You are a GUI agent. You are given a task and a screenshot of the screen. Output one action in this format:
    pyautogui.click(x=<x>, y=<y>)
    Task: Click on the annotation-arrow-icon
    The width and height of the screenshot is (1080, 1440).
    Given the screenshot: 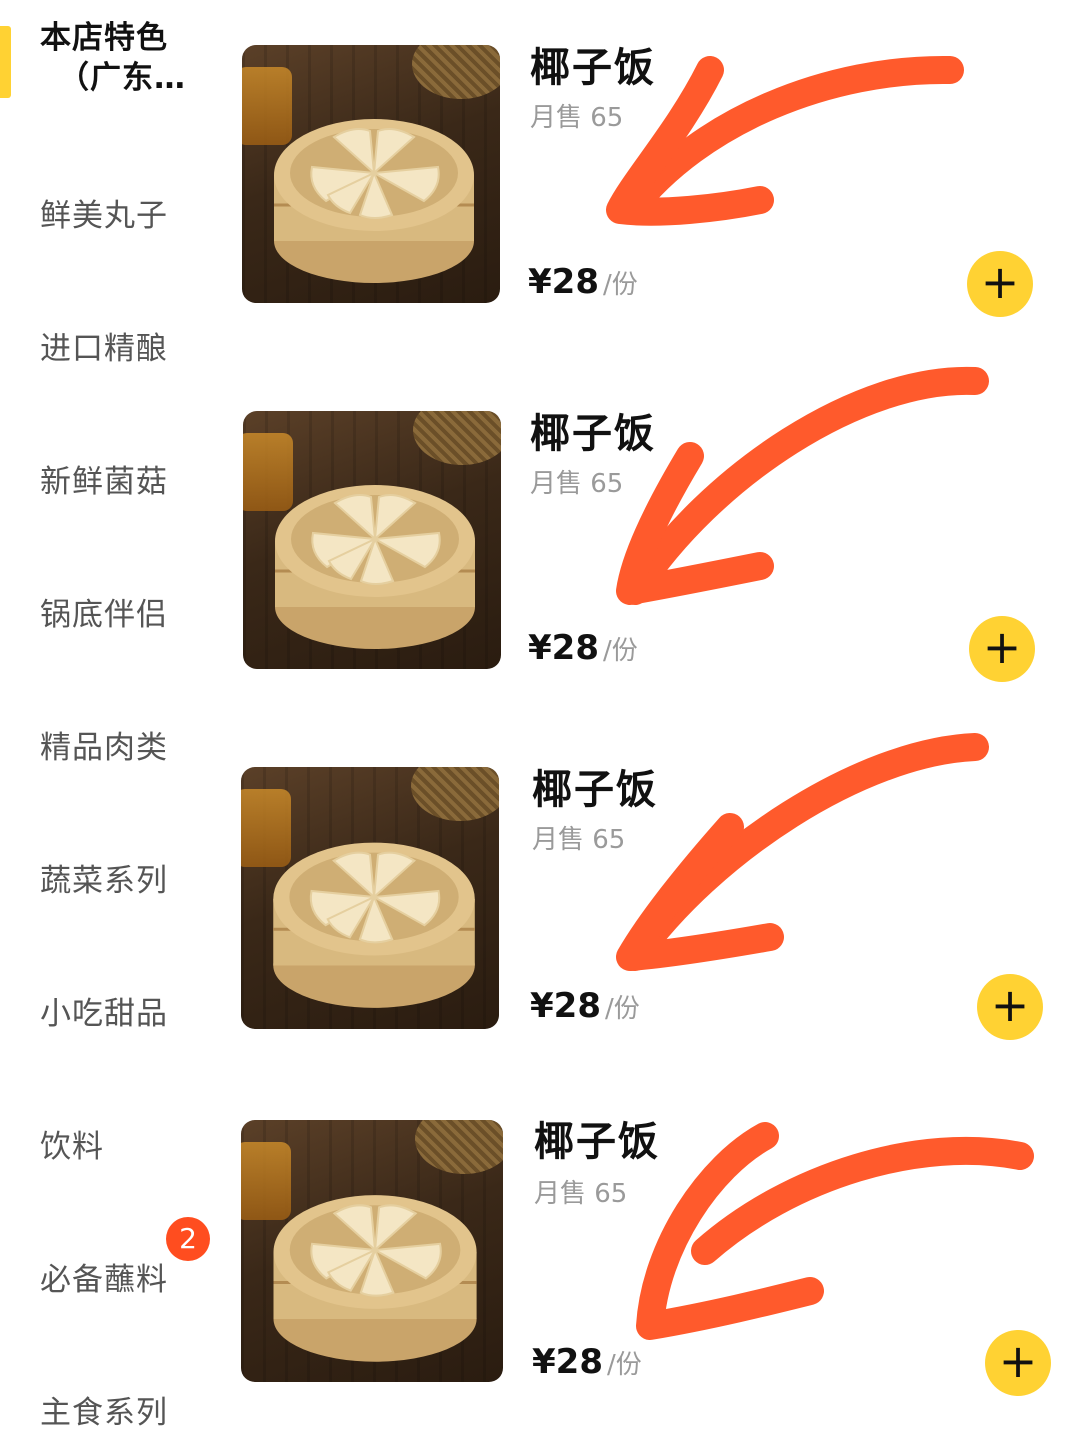 What is the action you would take?
    pyautogui.click(x=802, y=485)
    